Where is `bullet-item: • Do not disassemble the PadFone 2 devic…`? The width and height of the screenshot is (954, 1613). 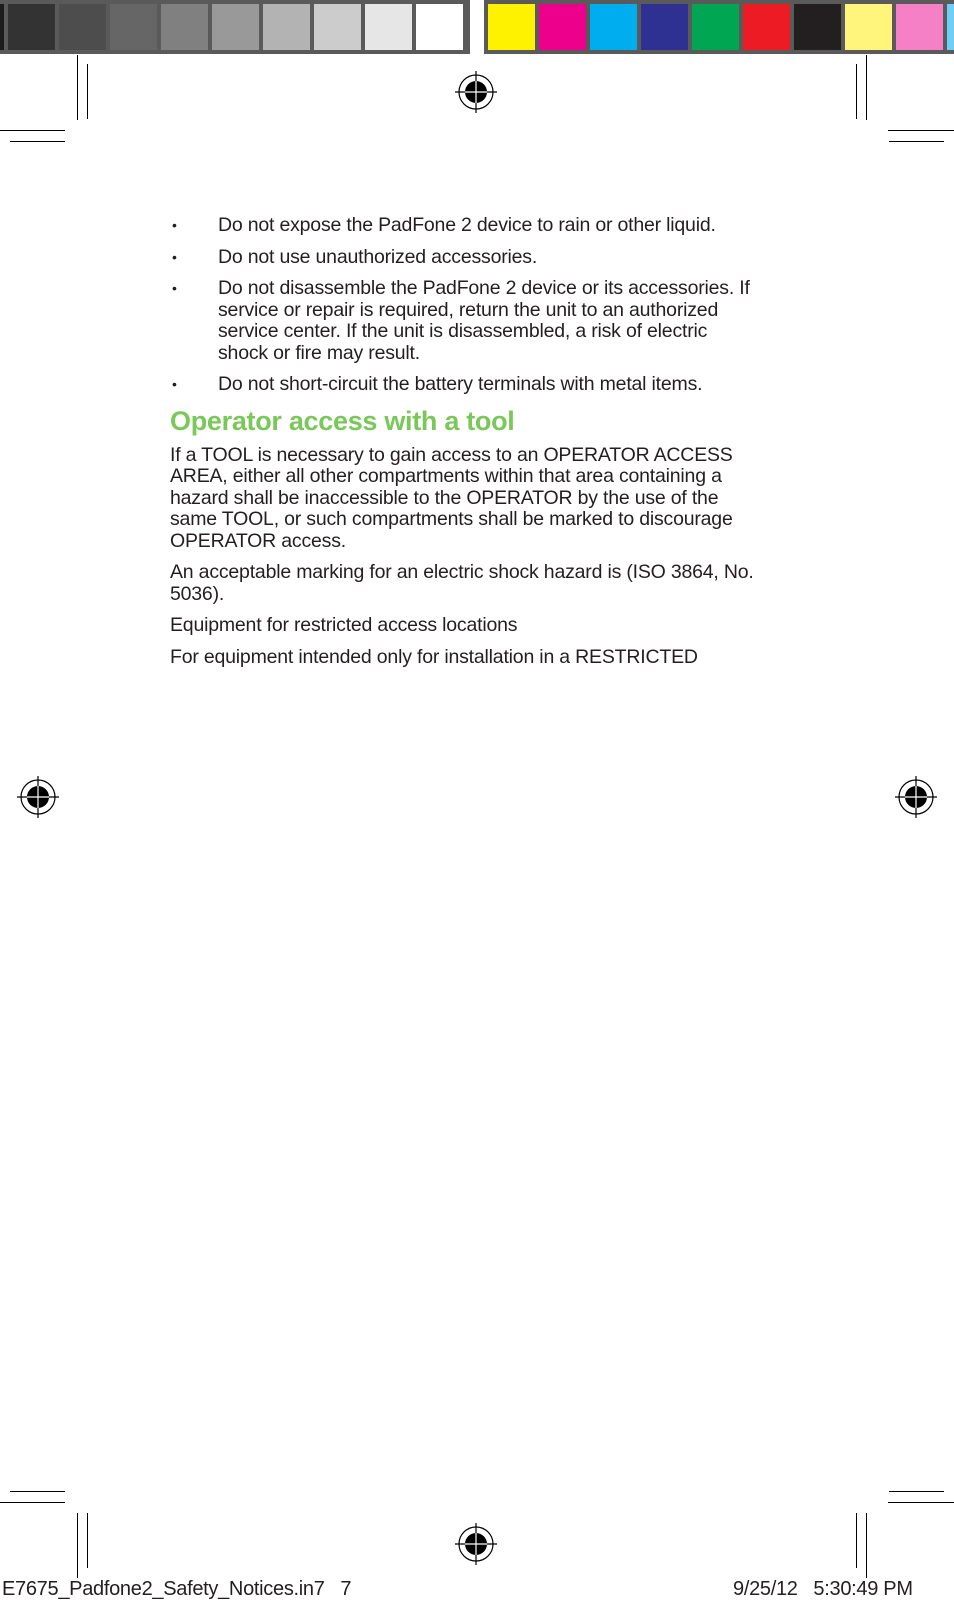
bullet-item: • Do not disassemble the PadFone 2 devic… is located at coordinates (465, 320).